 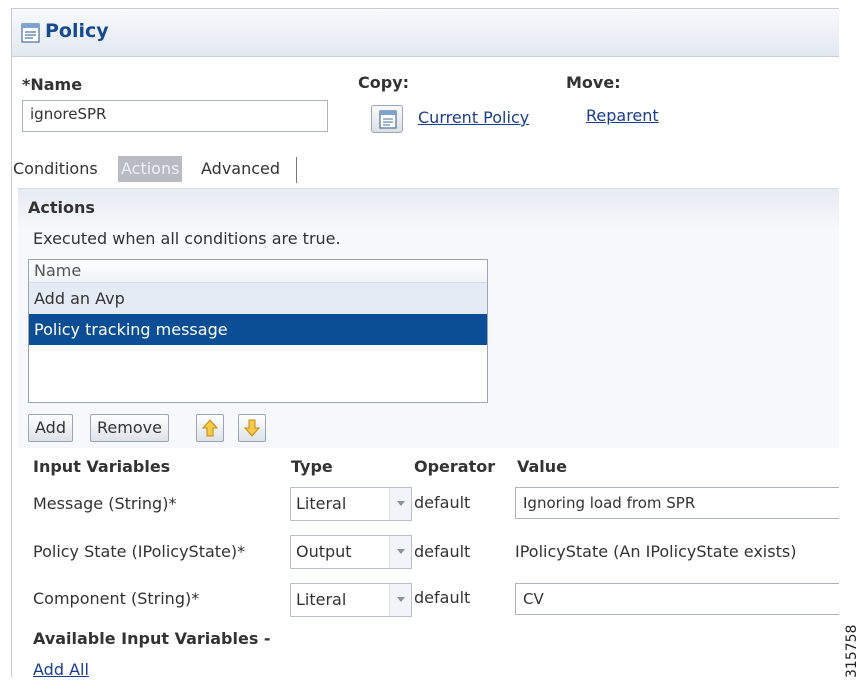 What do you see at coordinates (455, 466) in the screenshot?
I see `col-operator: Operator` at bounding box center [455, 466].